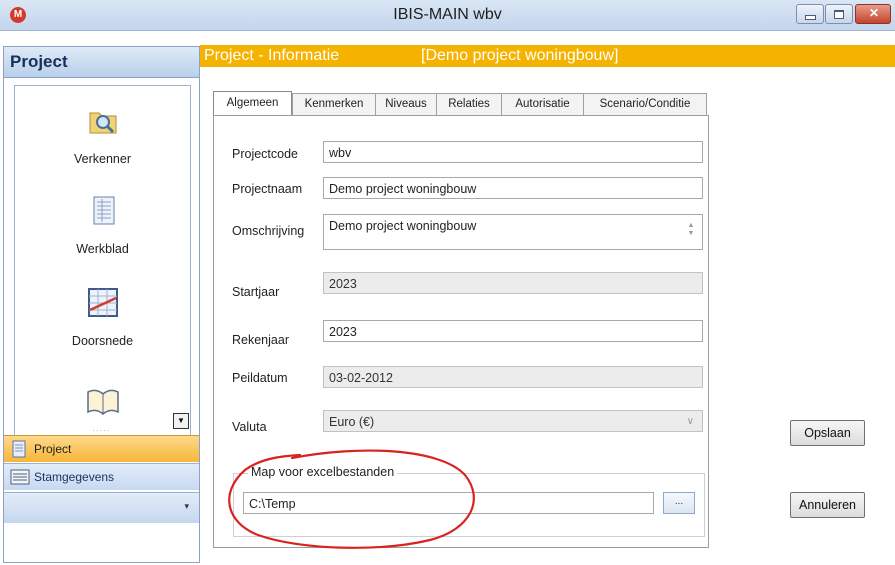  I want to click on nav-item-project: Project, so click(101, 448).